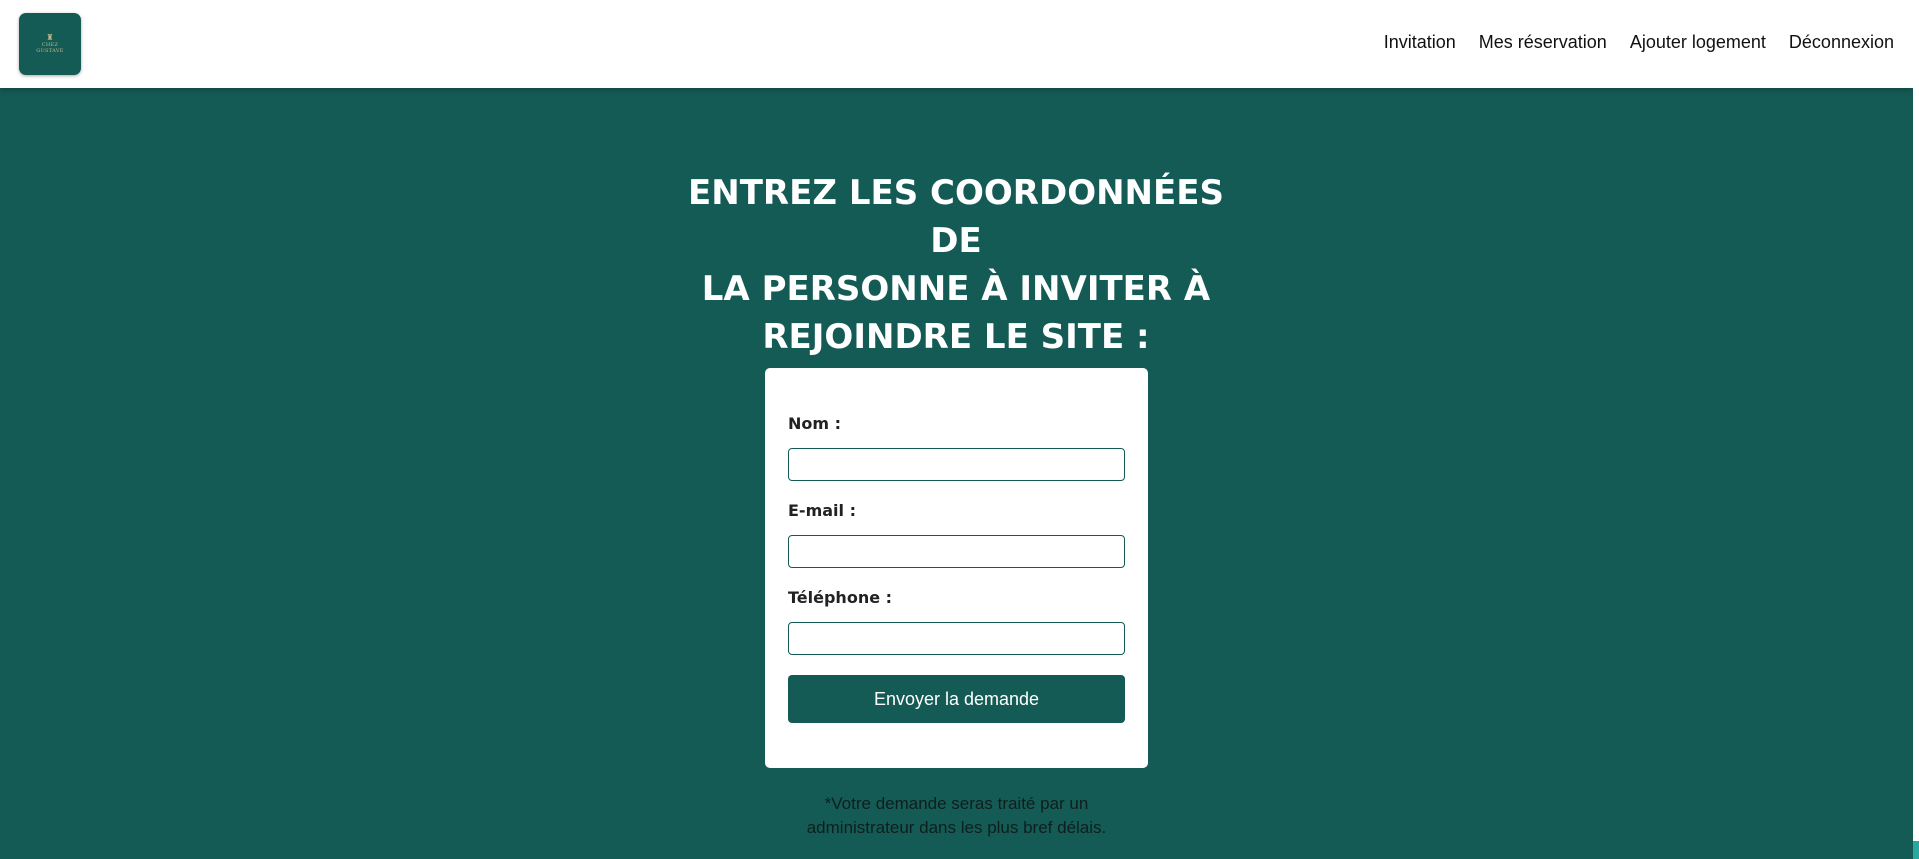 Image resolution: width=1919 pixels, height=859 pixels. I want to click on site-logo: ♜ CHEZ GUSTAVE, so click(50, 44).